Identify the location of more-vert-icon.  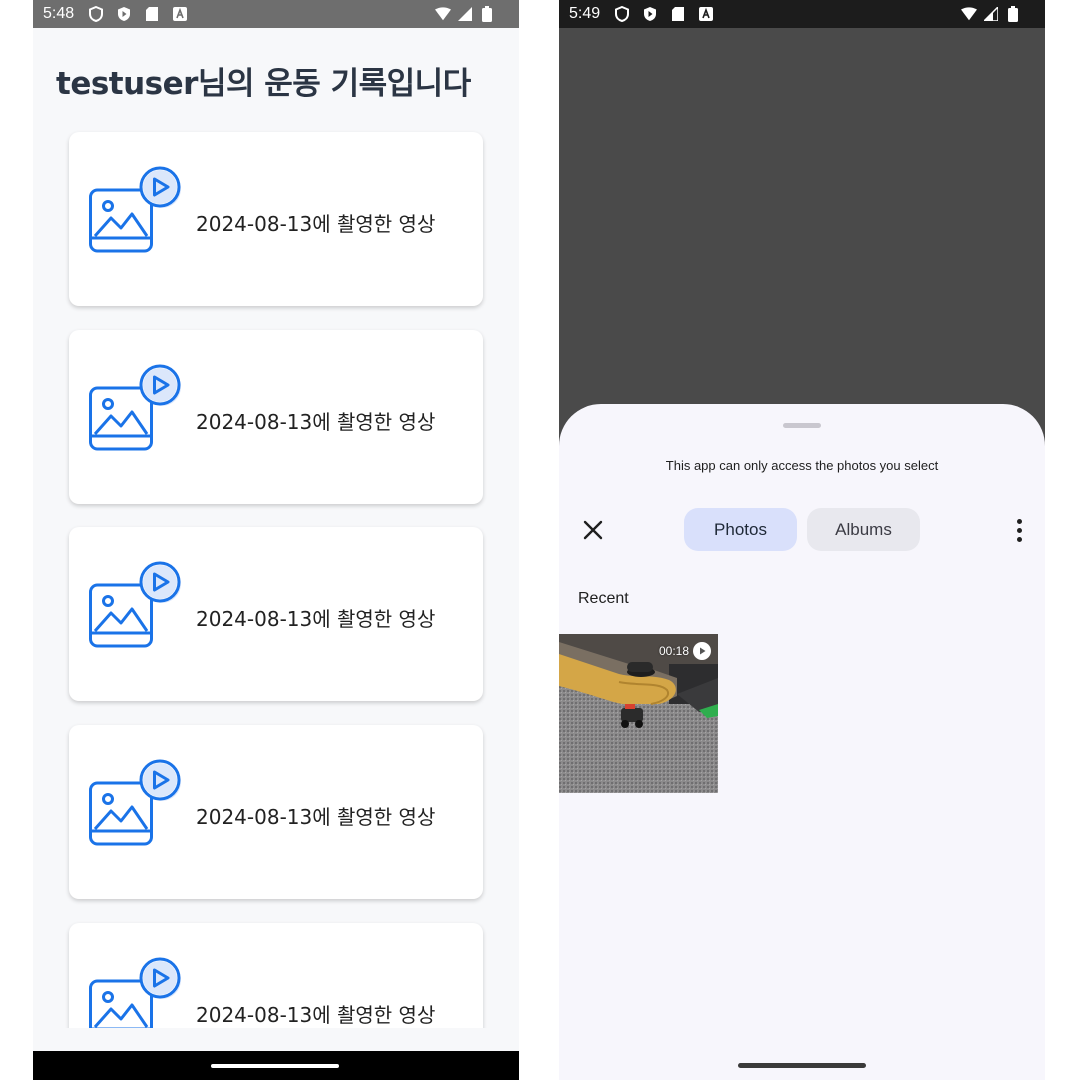
(1019, 521).